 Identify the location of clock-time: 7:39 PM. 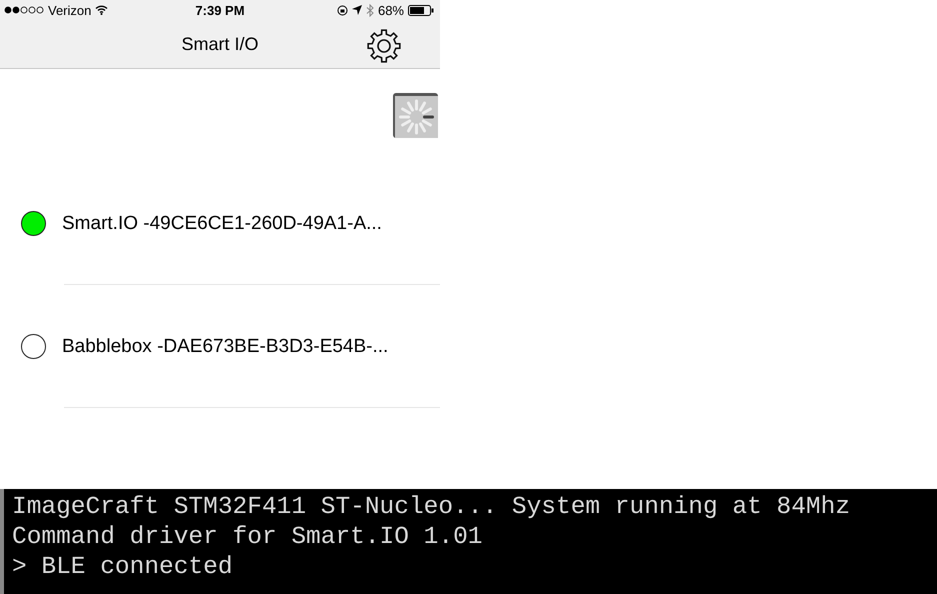
(220, 10).